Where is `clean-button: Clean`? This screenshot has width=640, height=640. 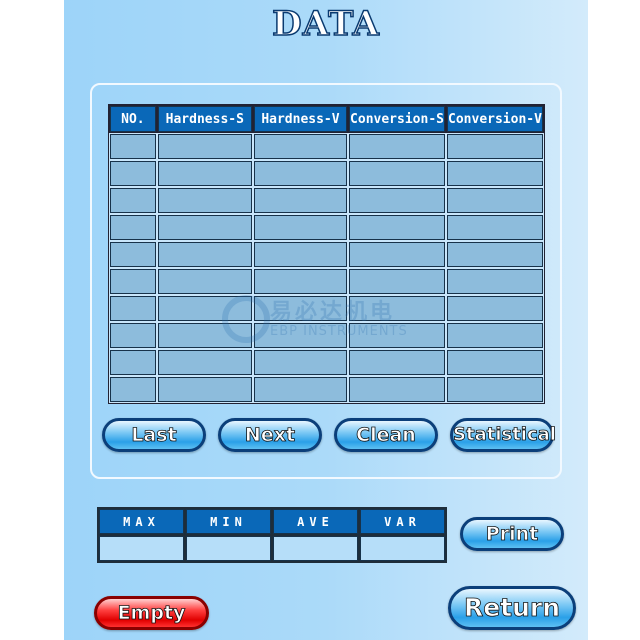 clean-button: Clean is located at coordinates (386, 435).